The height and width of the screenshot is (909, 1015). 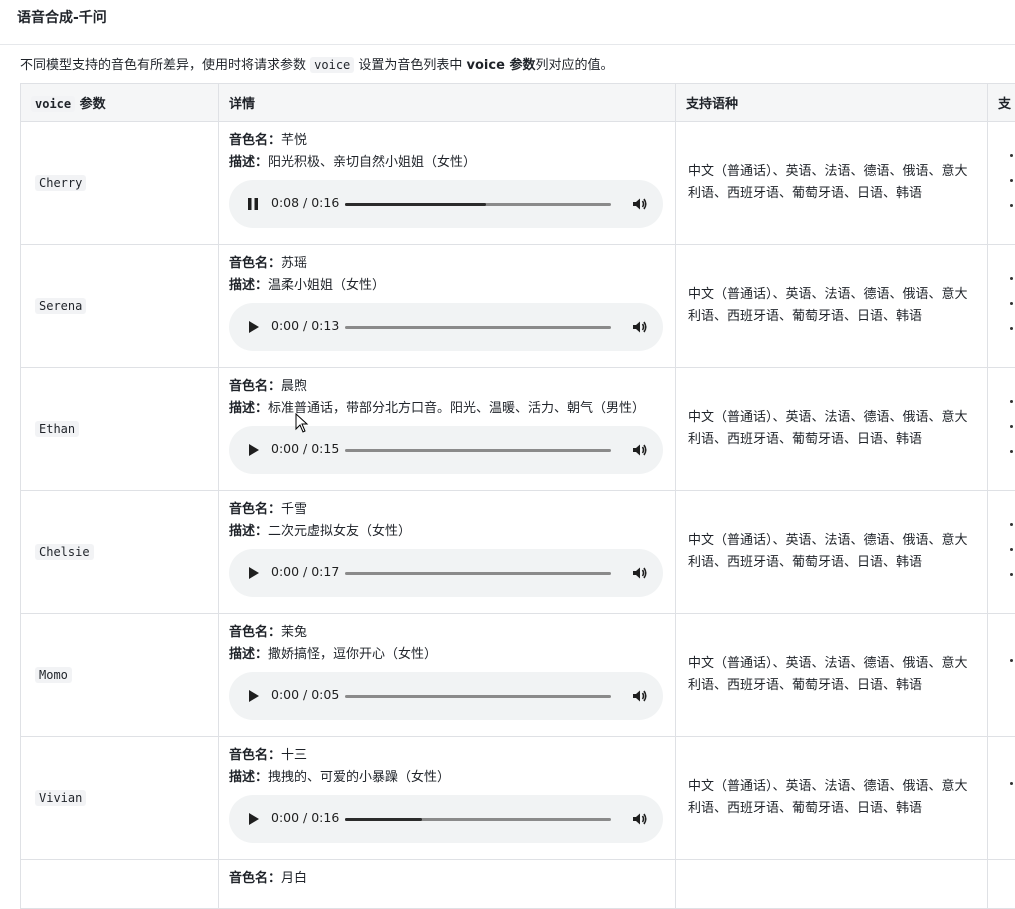 I want to click on voice-desc-line: 描述：温柔小姐姐（女性）, so click(x=447, y=286).